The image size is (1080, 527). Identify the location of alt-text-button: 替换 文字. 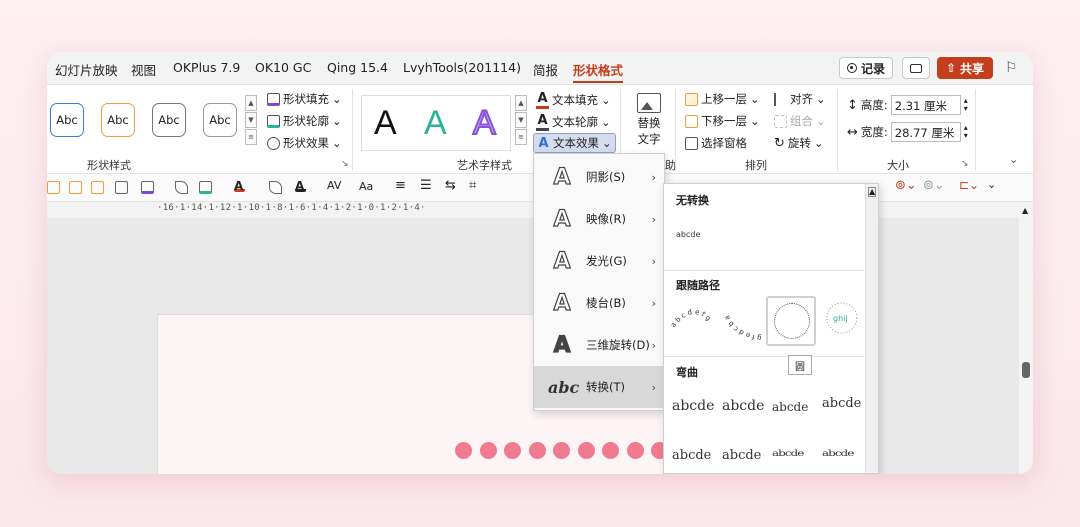
(649, 122).